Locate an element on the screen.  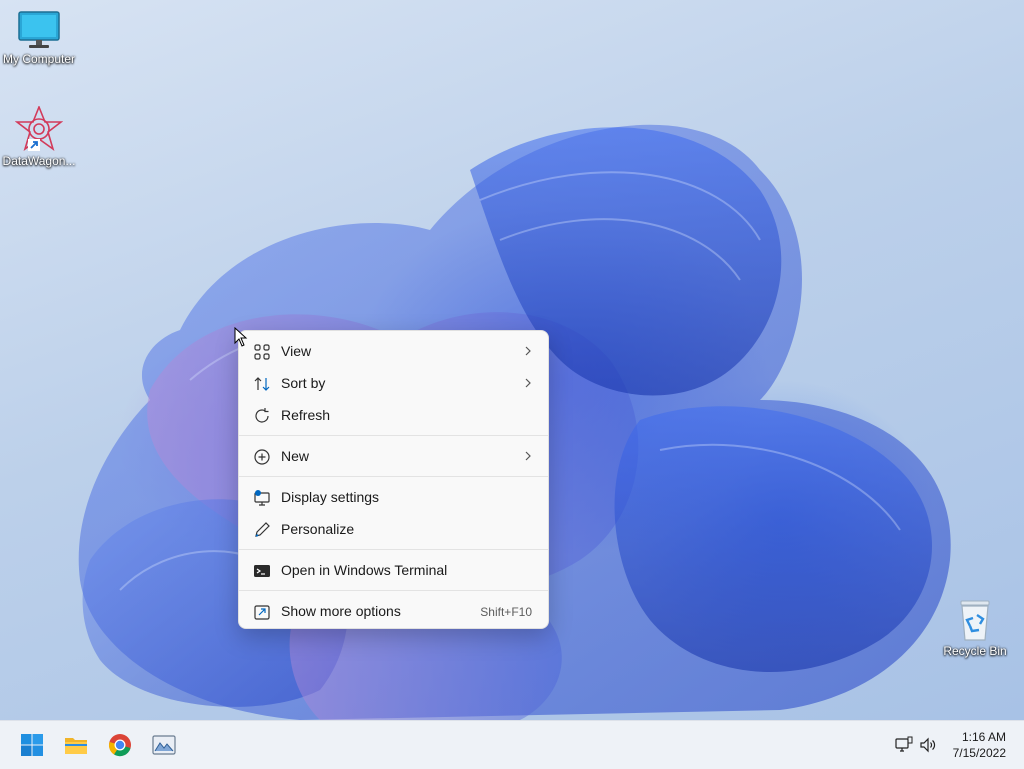
desktop-icon-my-computer: My Computer is located at coordinates (39, 38).